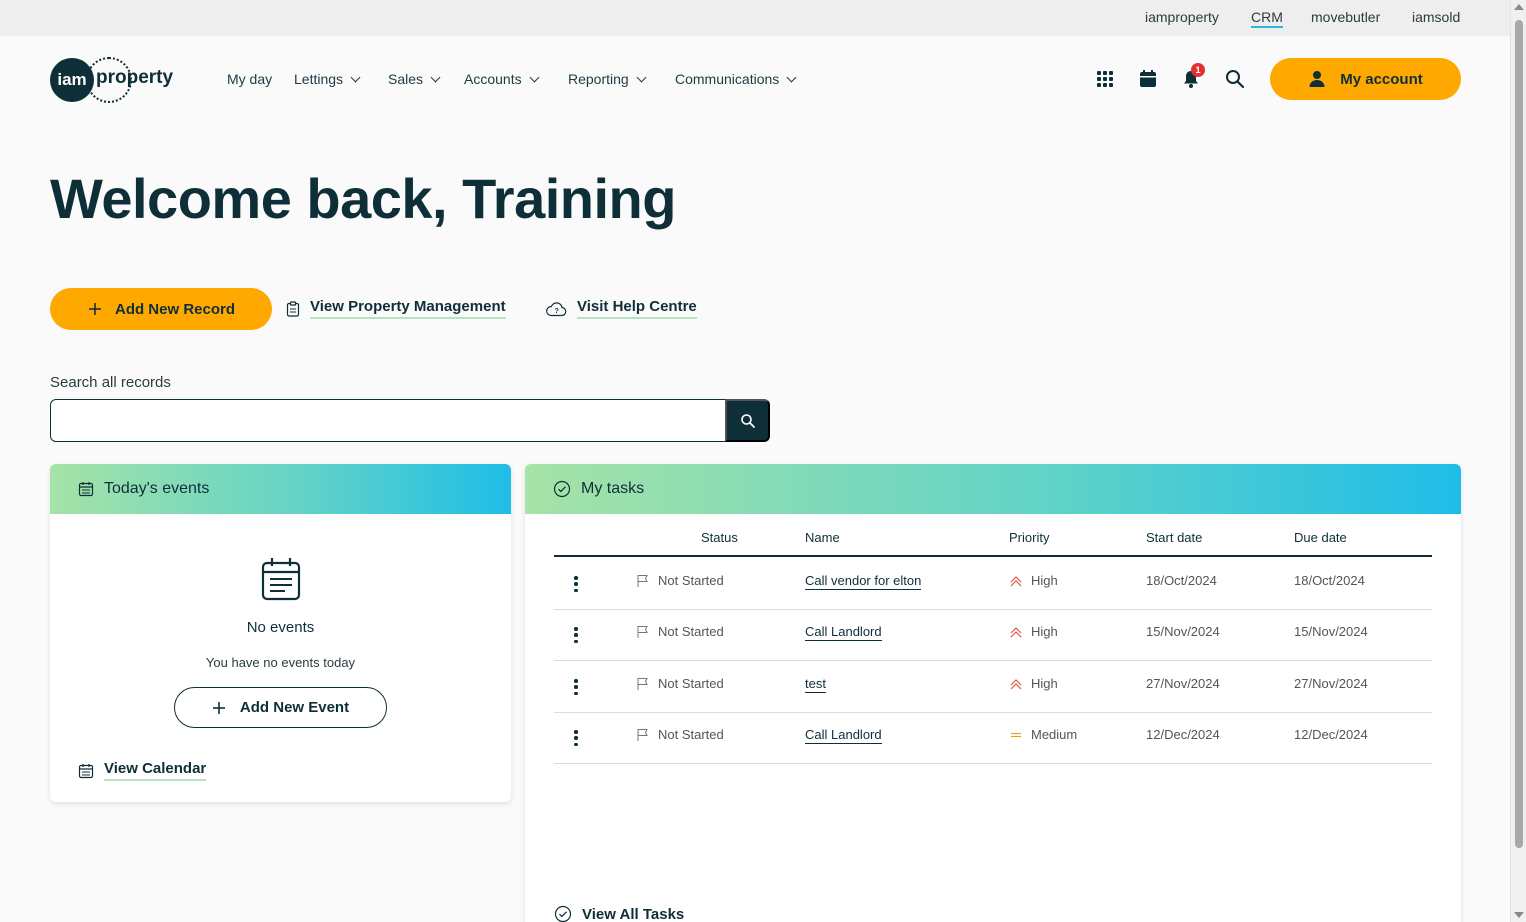 This screenshot has height=922, width=1526. Describe the element at coordinates (755, 18) in the screenshot. I see `top-utility-bar: iamproperty CRM movebutler iamsold` at that location.